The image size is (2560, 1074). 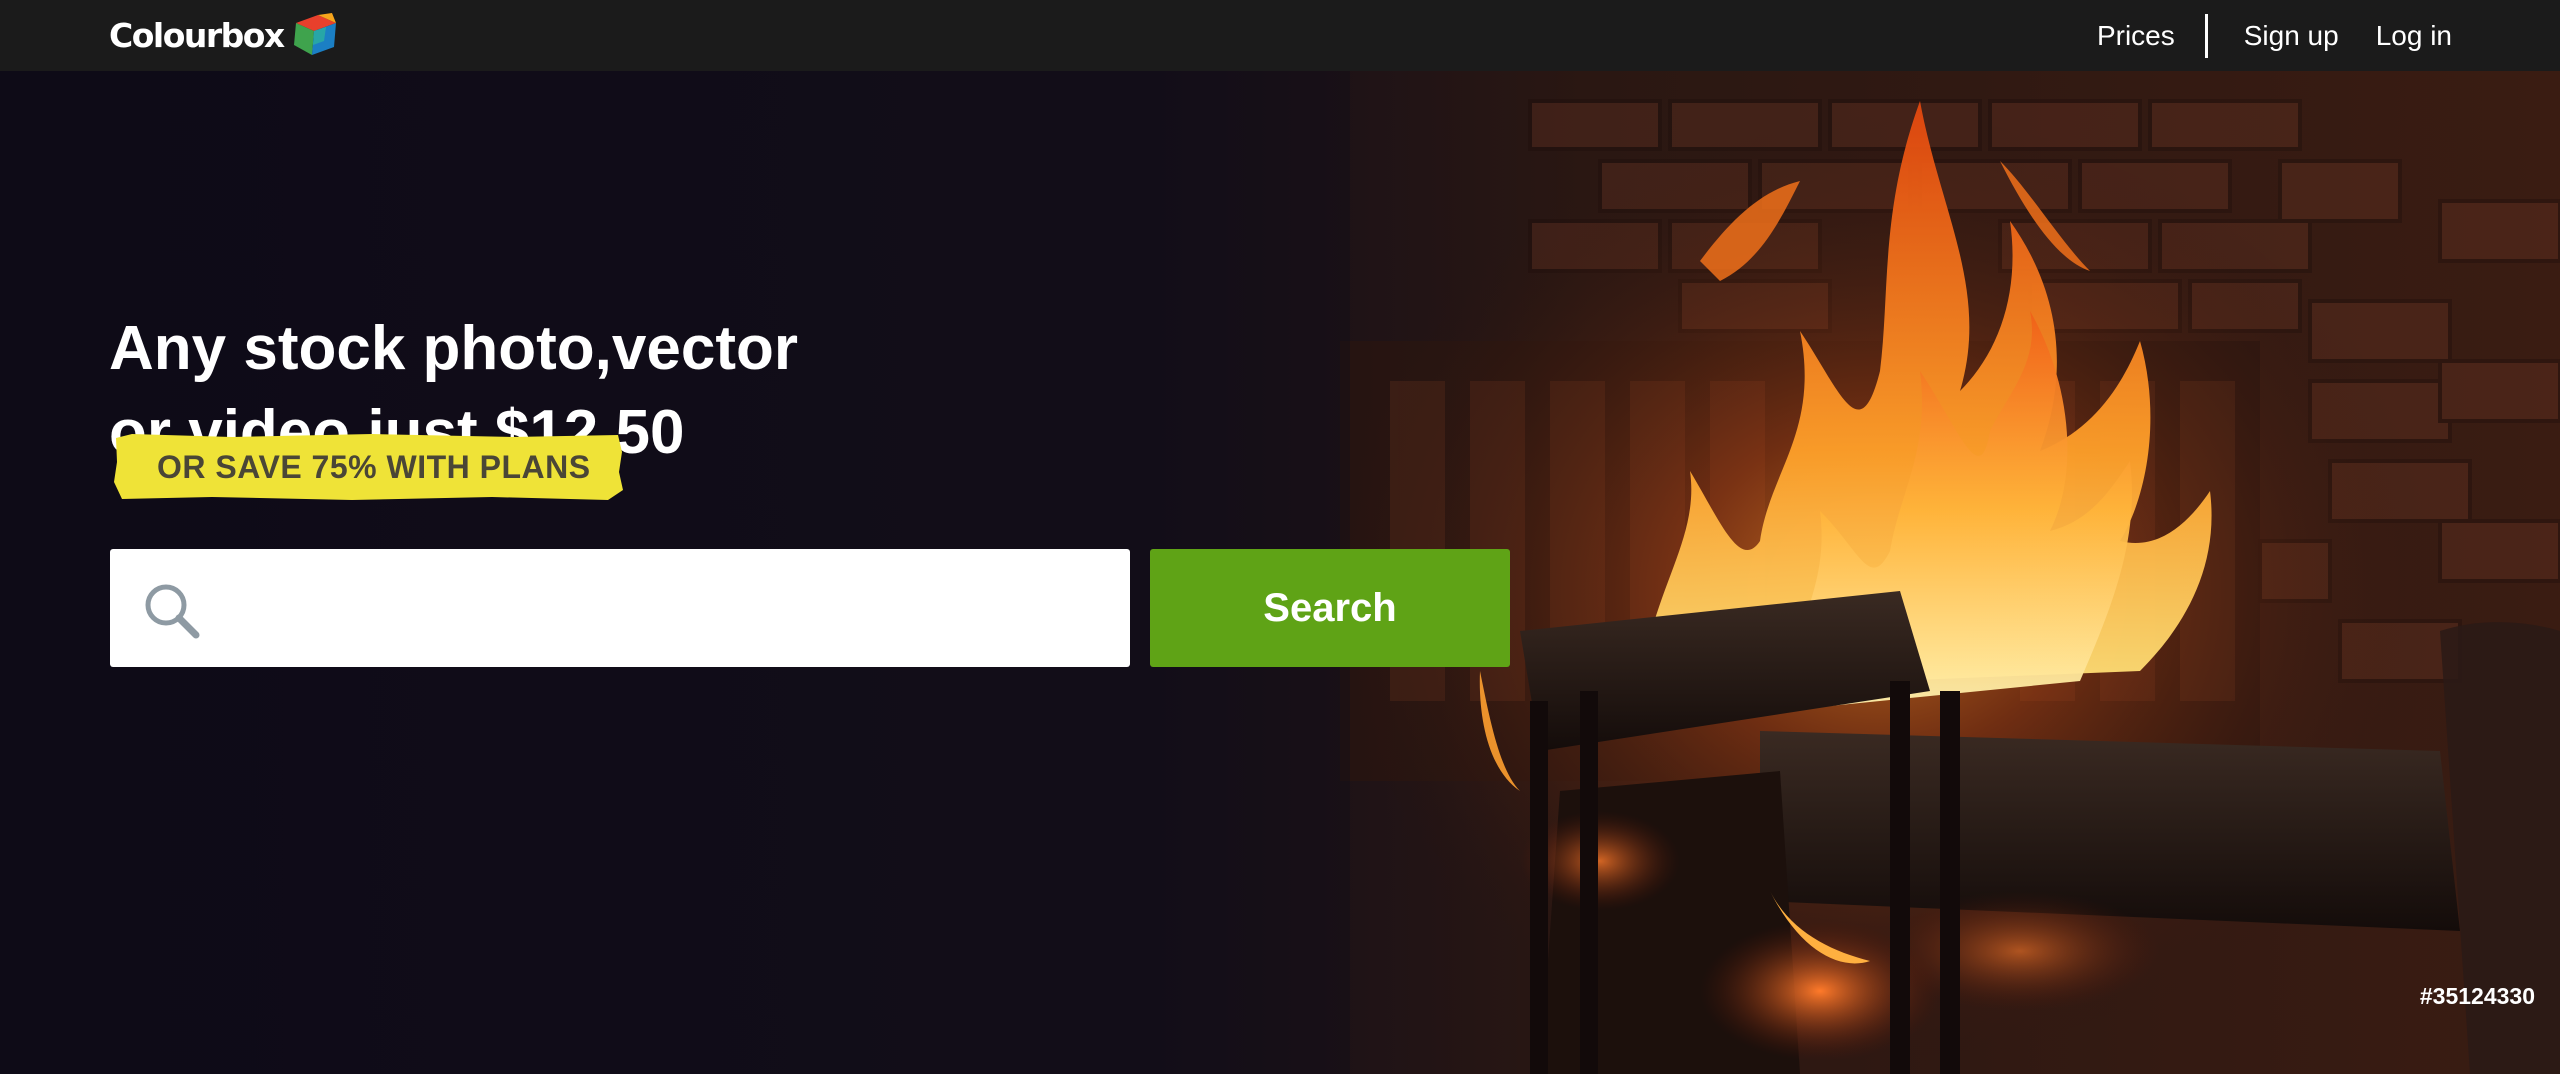 What do you see at coordinates (172, 611) in the screenshot?
I see `search-icon` at bounding box center [172, 611].